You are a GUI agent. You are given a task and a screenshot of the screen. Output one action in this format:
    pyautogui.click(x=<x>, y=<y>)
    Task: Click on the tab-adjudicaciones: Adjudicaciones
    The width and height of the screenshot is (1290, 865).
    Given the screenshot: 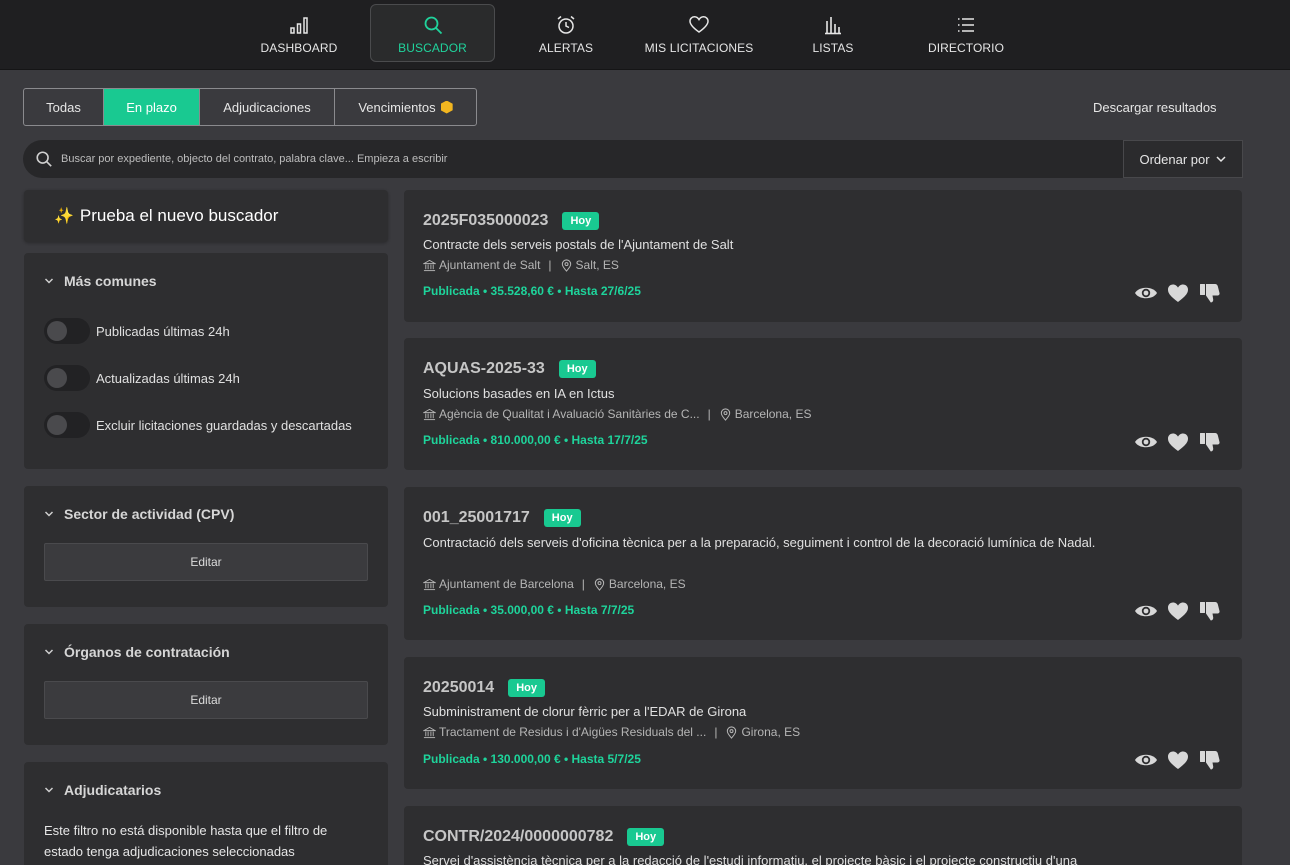 What is the action you would take?
    pyautogui.click(x=267, y=107)
    